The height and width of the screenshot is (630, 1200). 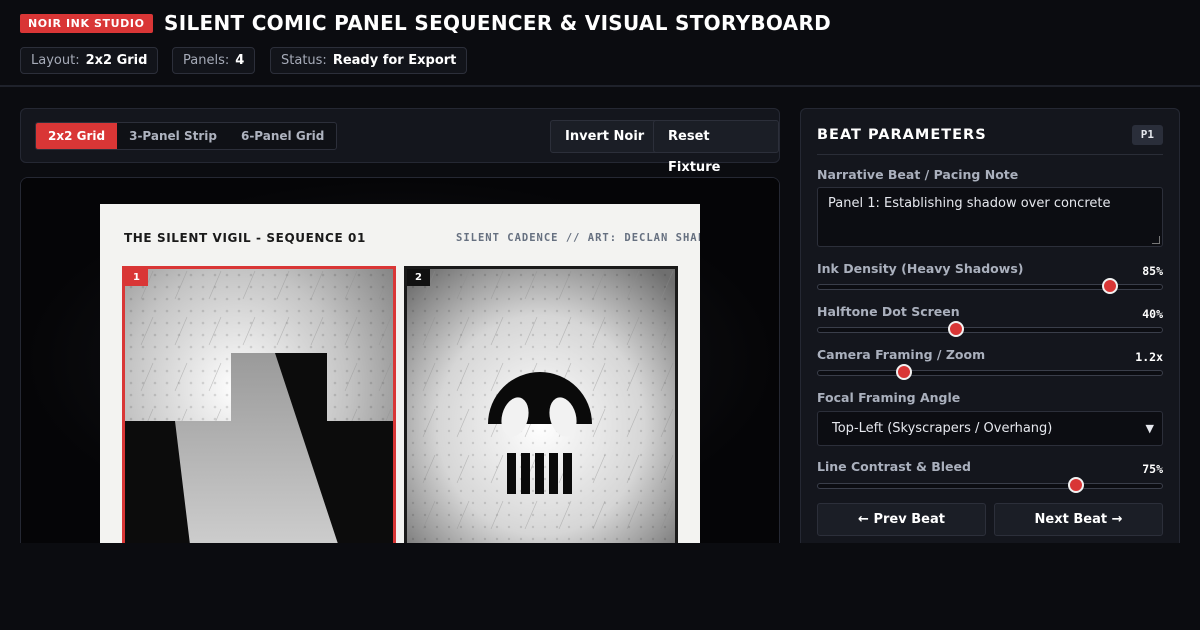 I want to click on invert-noir-button: Invert Noir, so click(x=605, y=136).